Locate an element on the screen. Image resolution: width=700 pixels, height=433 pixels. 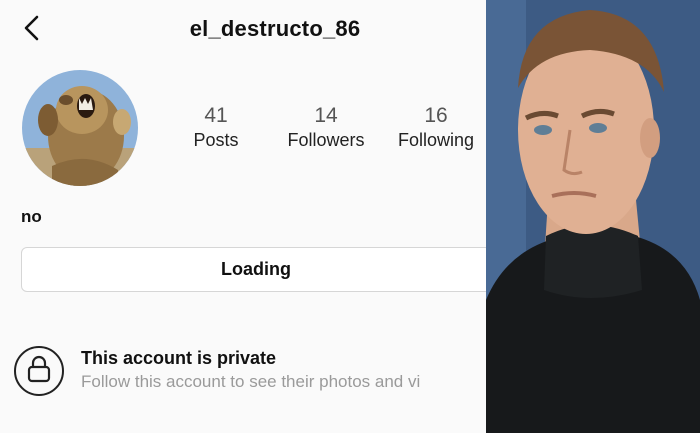
stat-following-count: 16 is located at coordinates (436, 115).